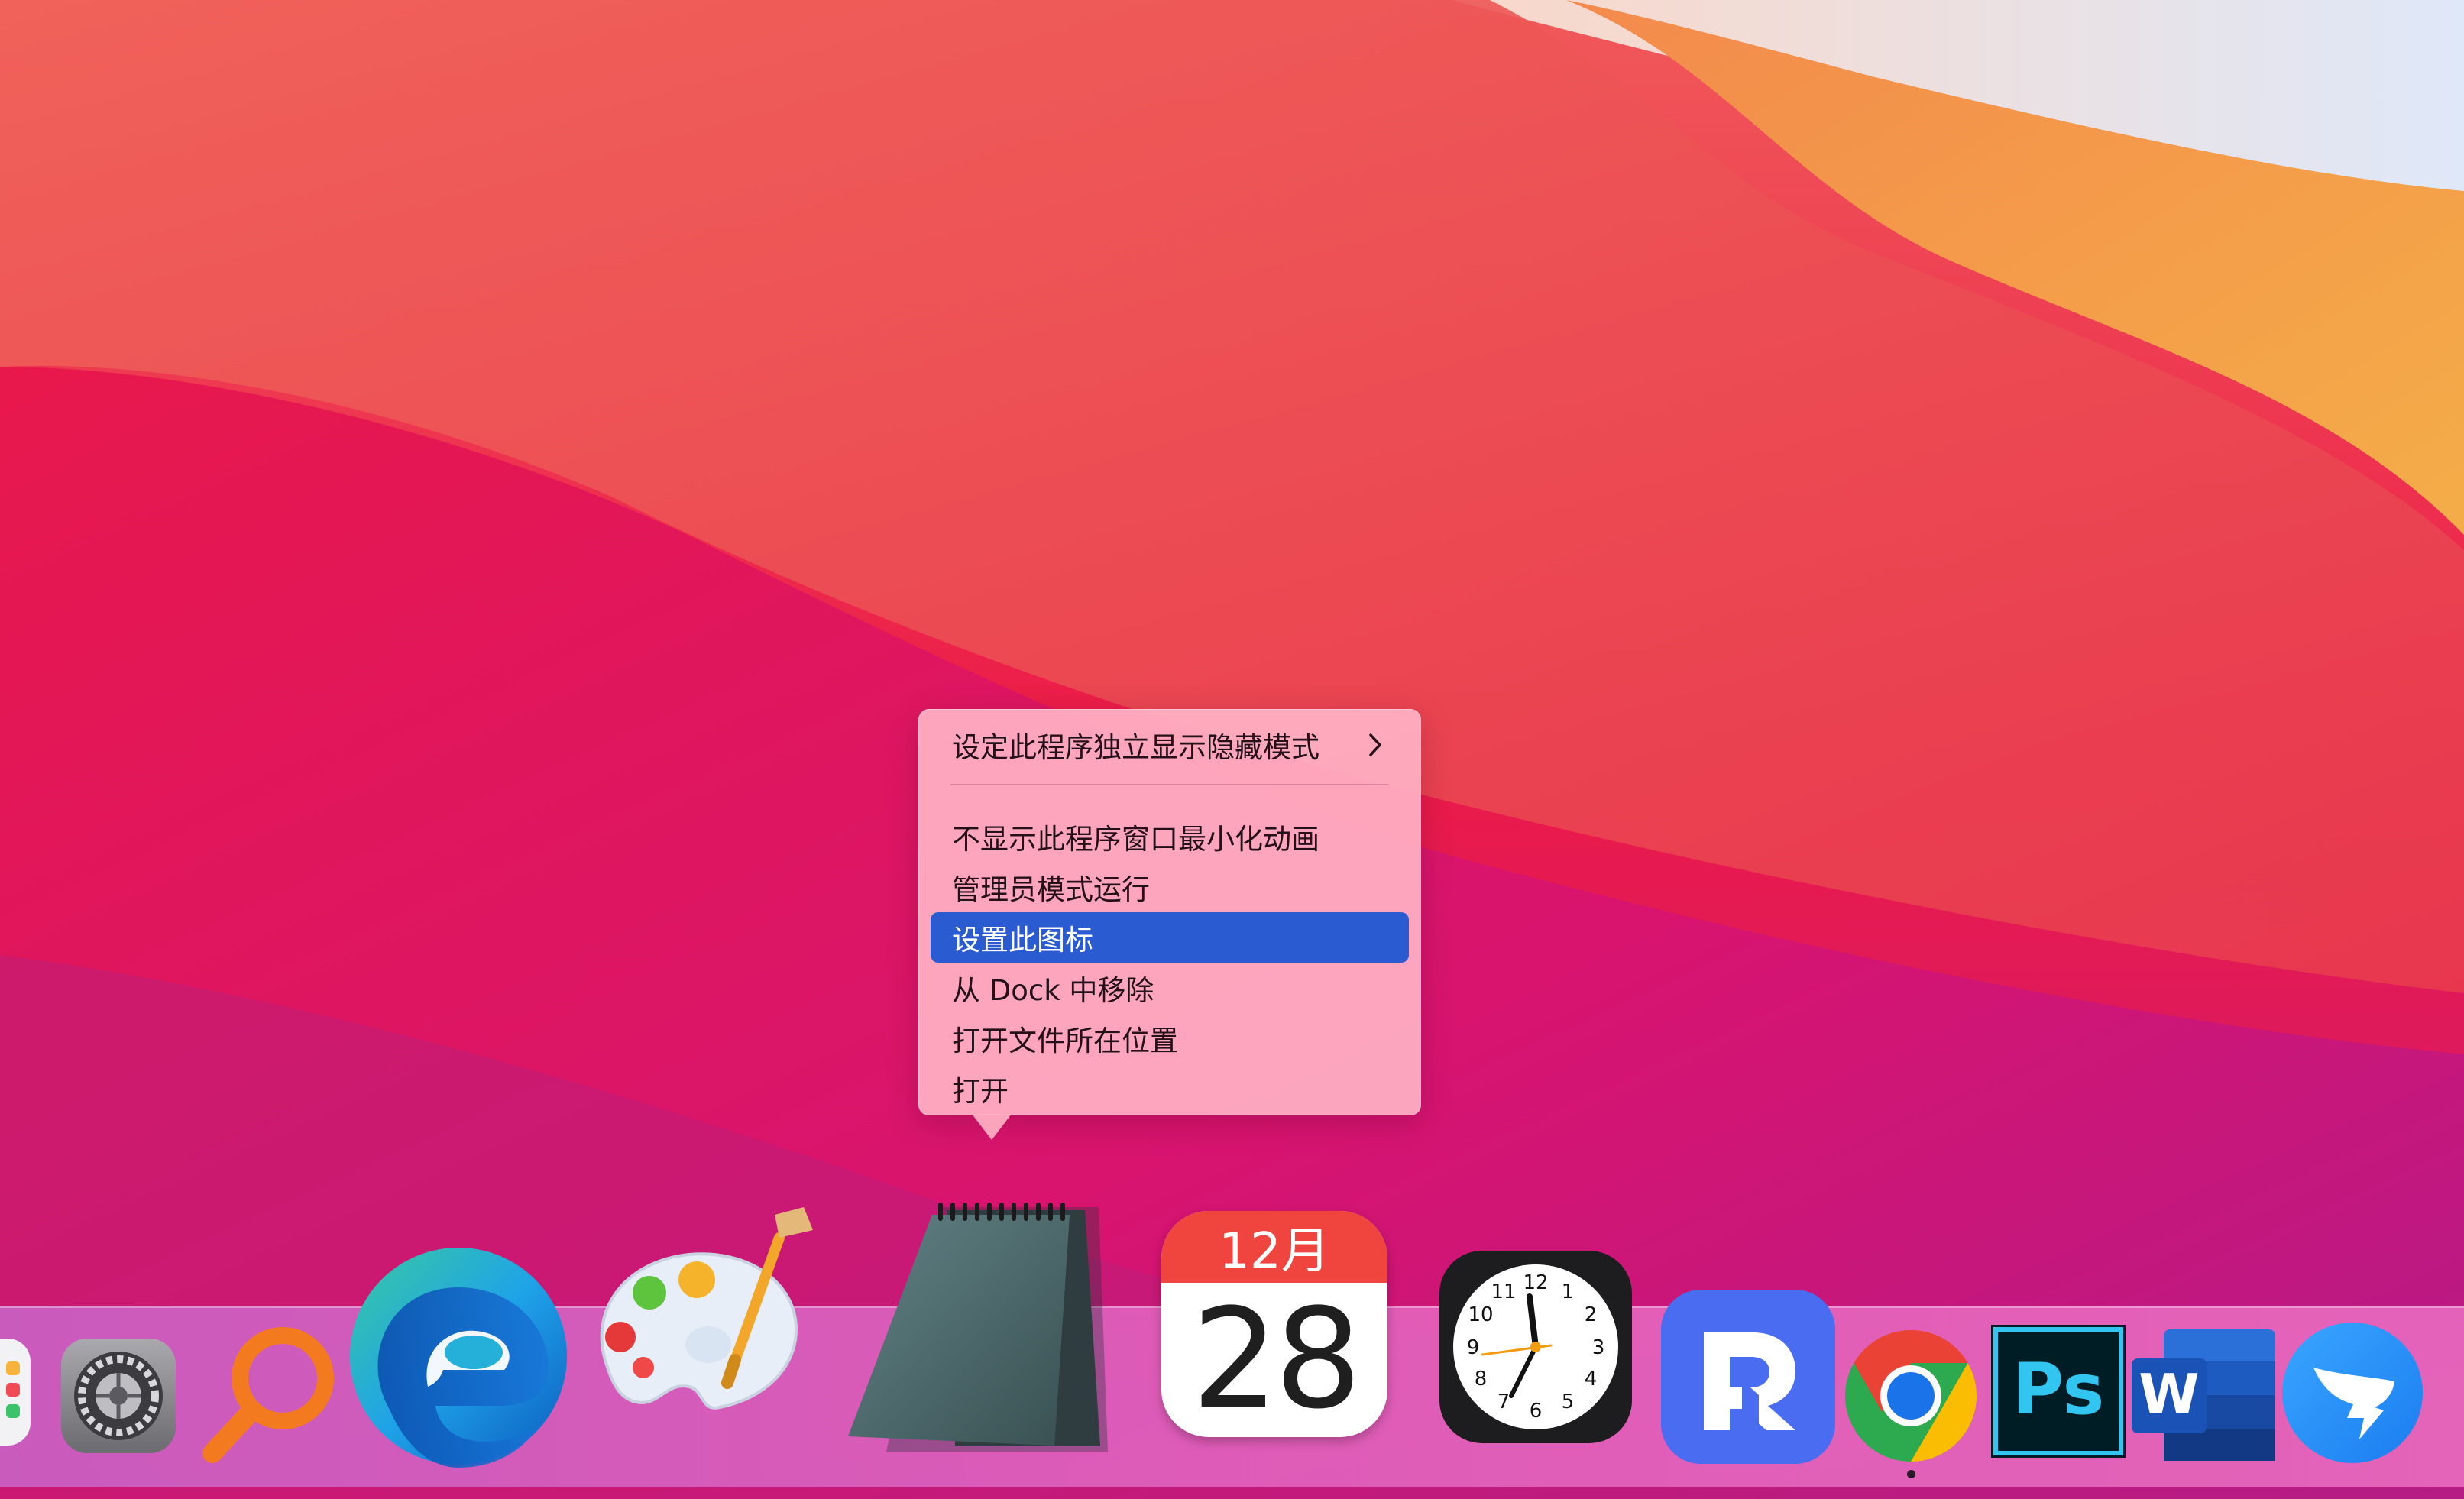 This screenshot has height=1499, width=2464. What do you see at coordinates (1375, 744) in the screenshot?
I see `chevron-right-icon` at bounding box center [1375, 744].